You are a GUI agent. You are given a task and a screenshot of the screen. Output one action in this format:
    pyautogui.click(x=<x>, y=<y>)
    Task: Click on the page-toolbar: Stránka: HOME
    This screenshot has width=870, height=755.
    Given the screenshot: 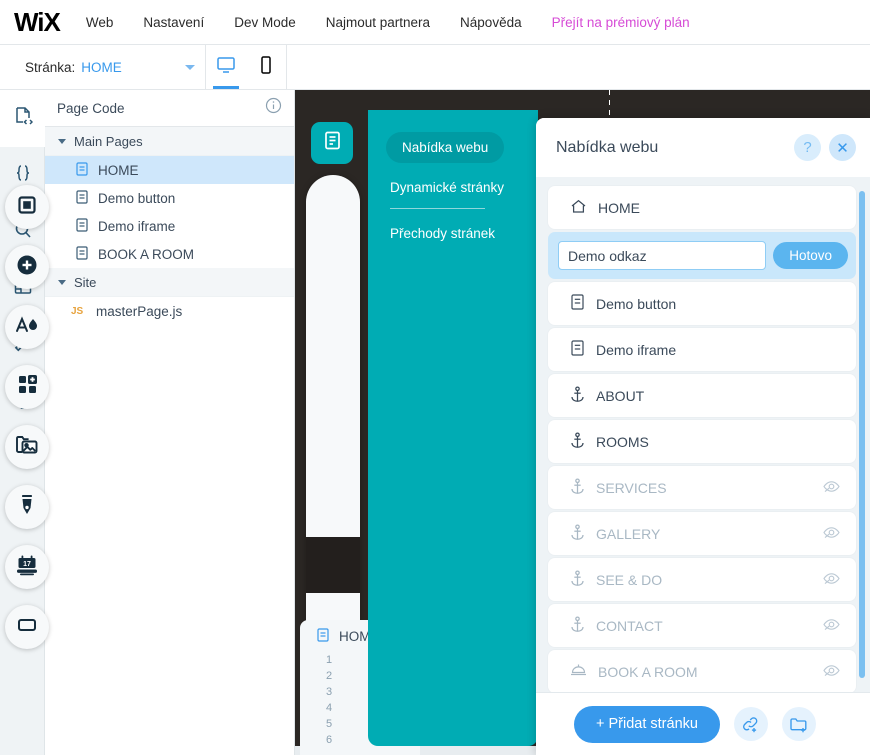 What is the action you would take?
    pyautogui.click(x=435, y=67)
    